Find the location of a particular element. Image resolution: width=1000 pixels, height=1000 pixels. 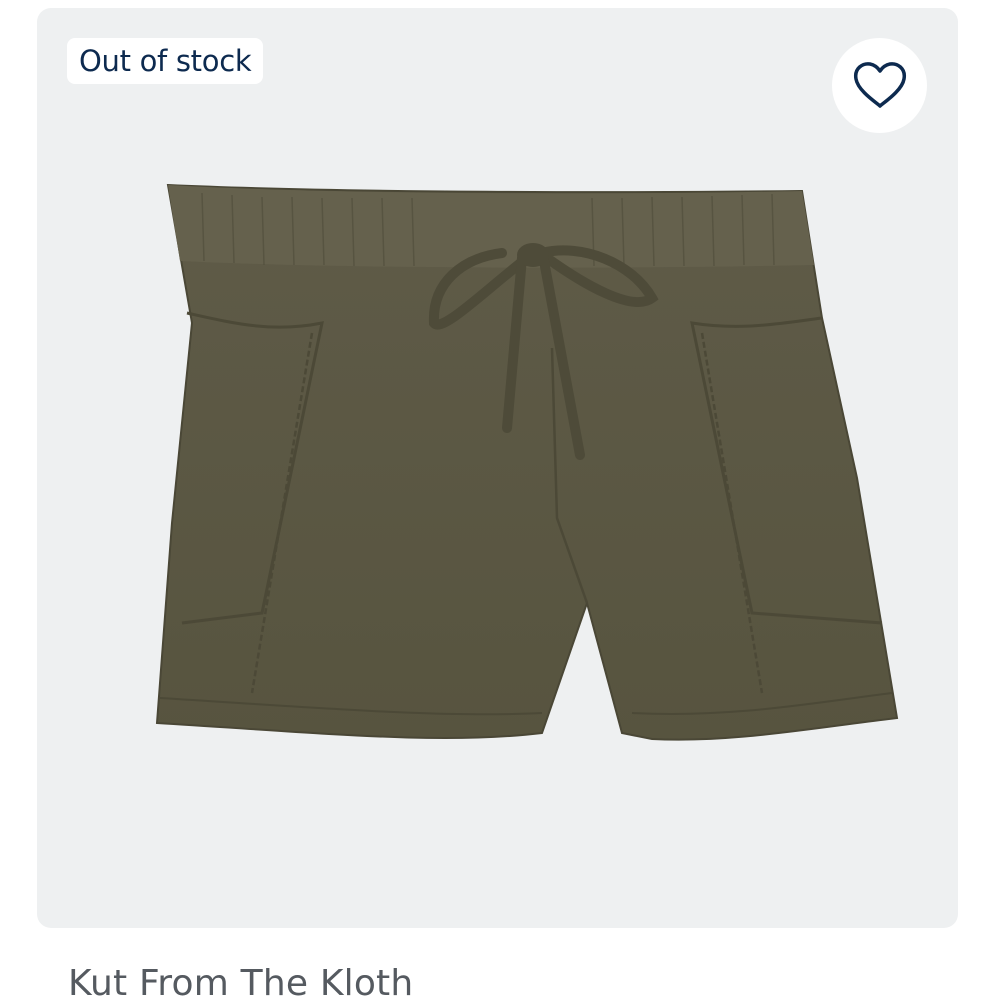

stock-status-label: Out of stock is located at coordinates (165, 60).